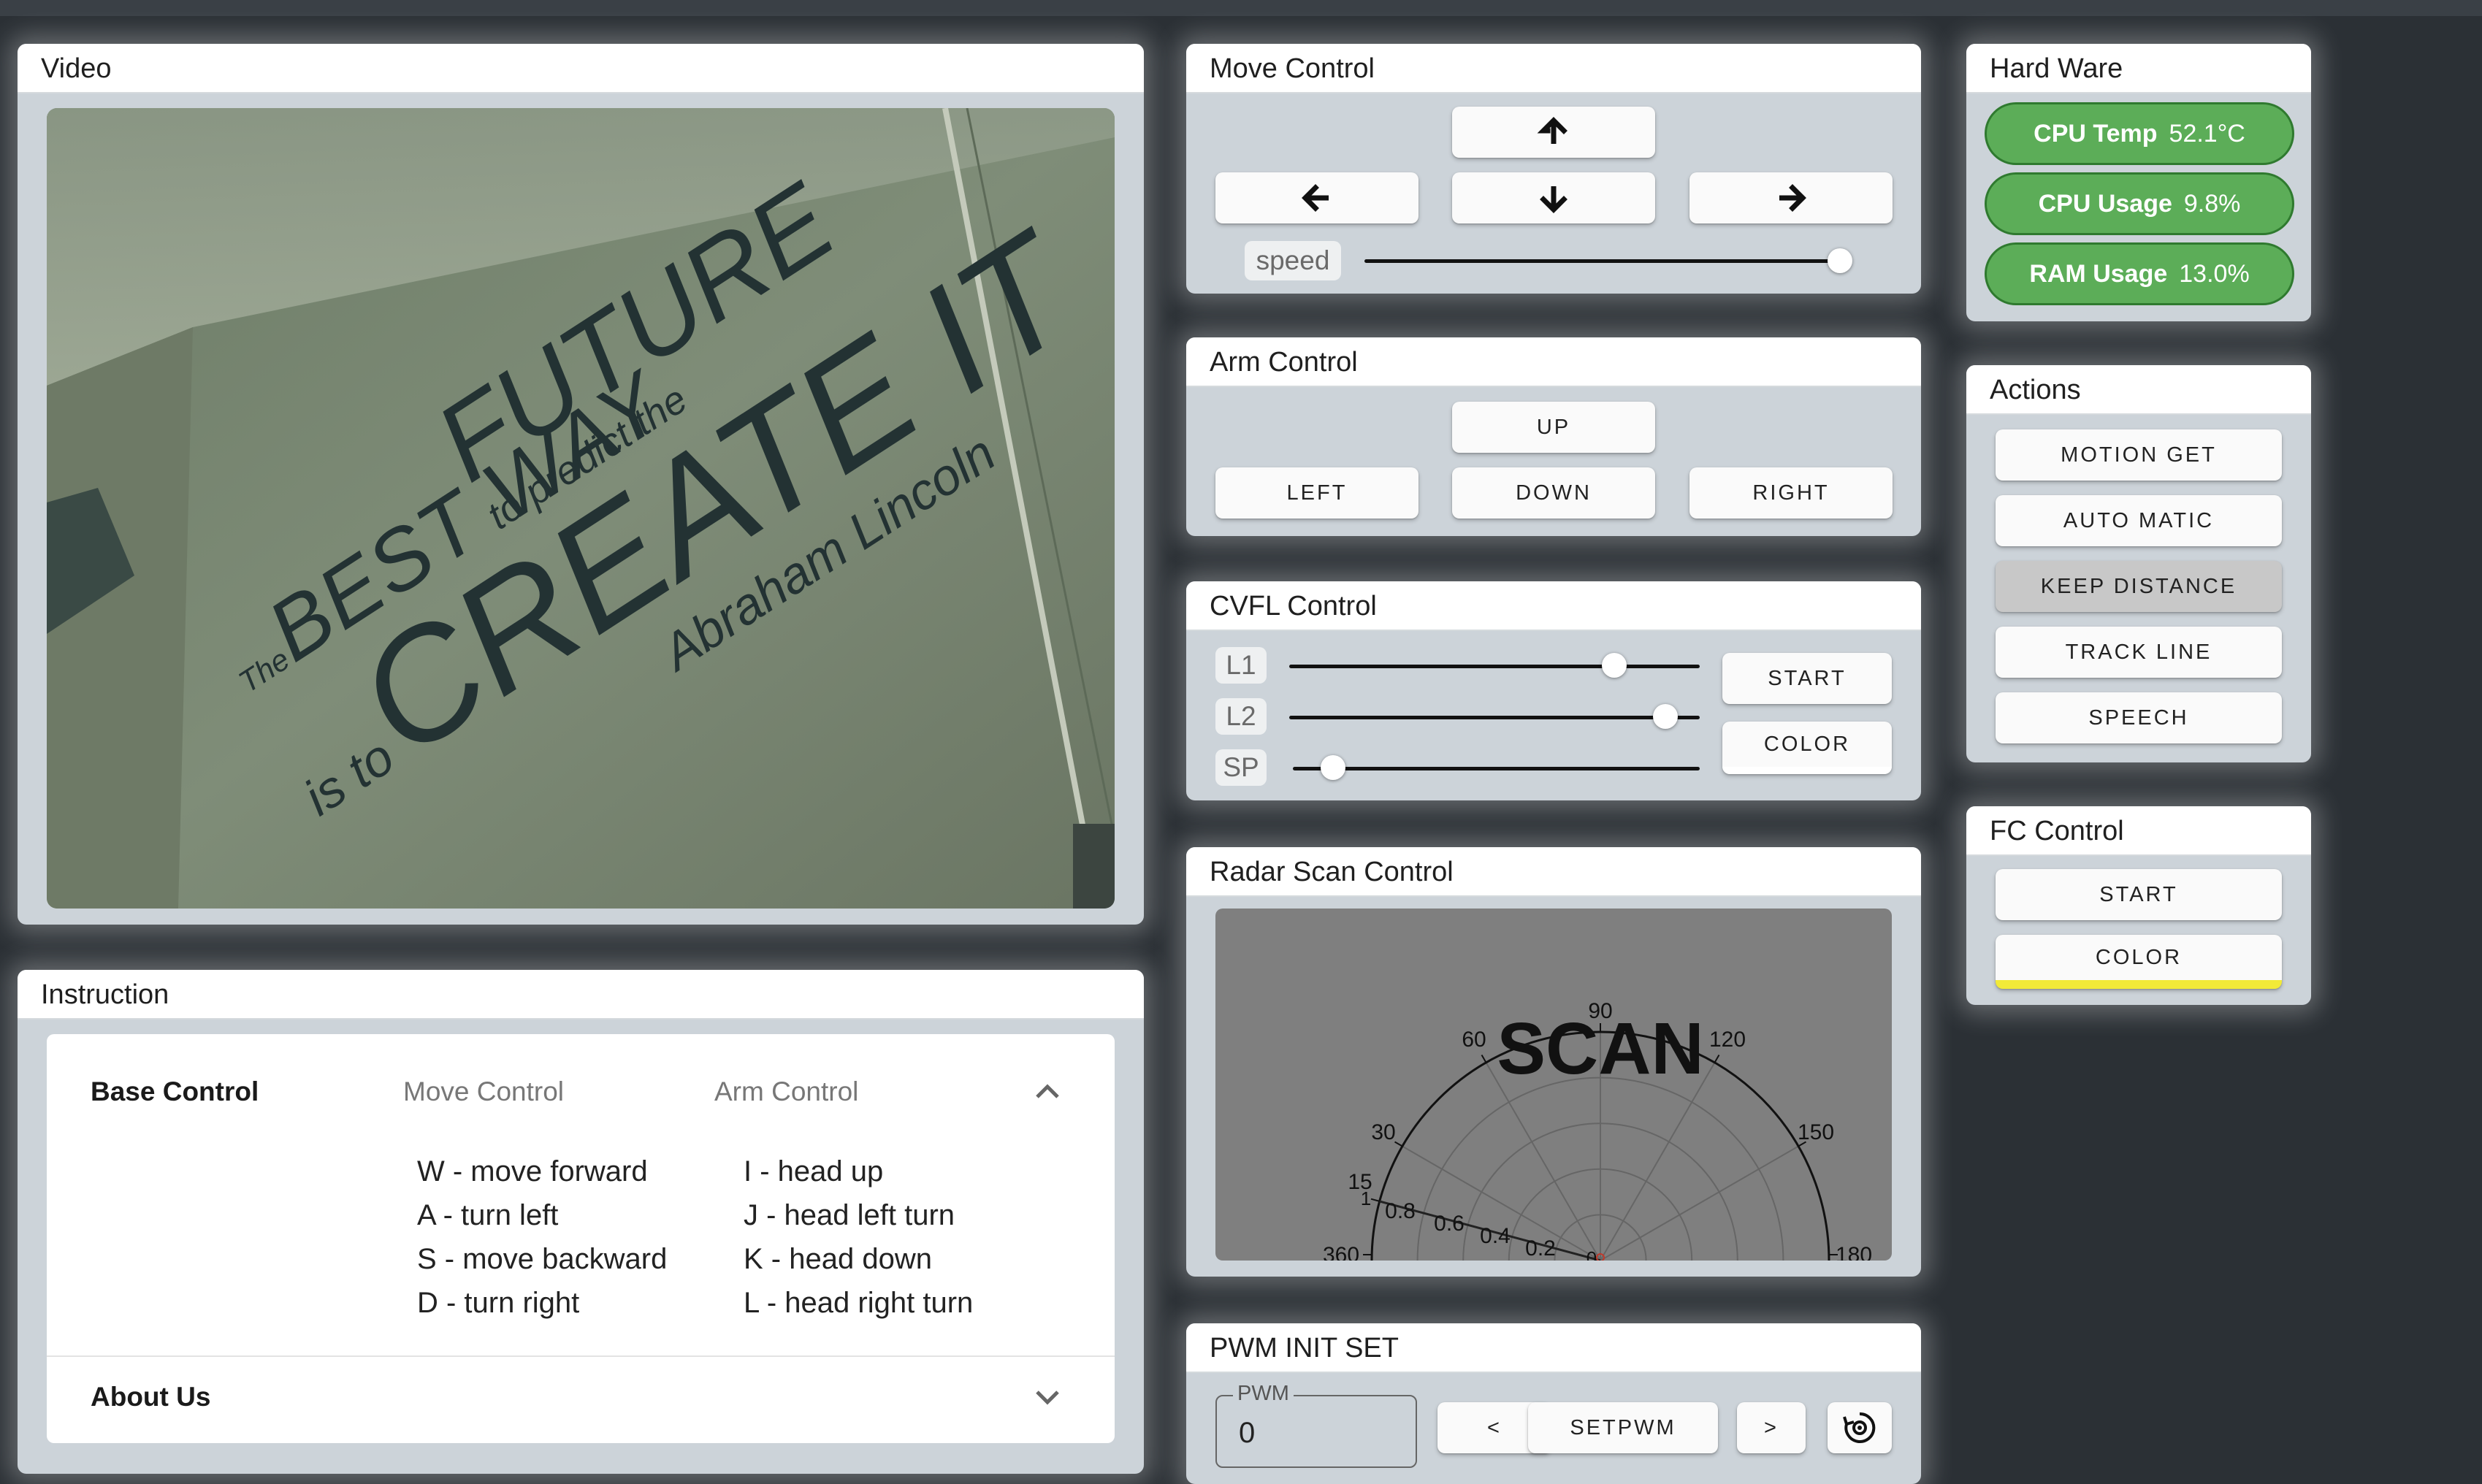  What do you see at coordinates (2138, 831) in the screenshot?
I see `fc-control-title: FC Control` at bounding box center [2138, 831].